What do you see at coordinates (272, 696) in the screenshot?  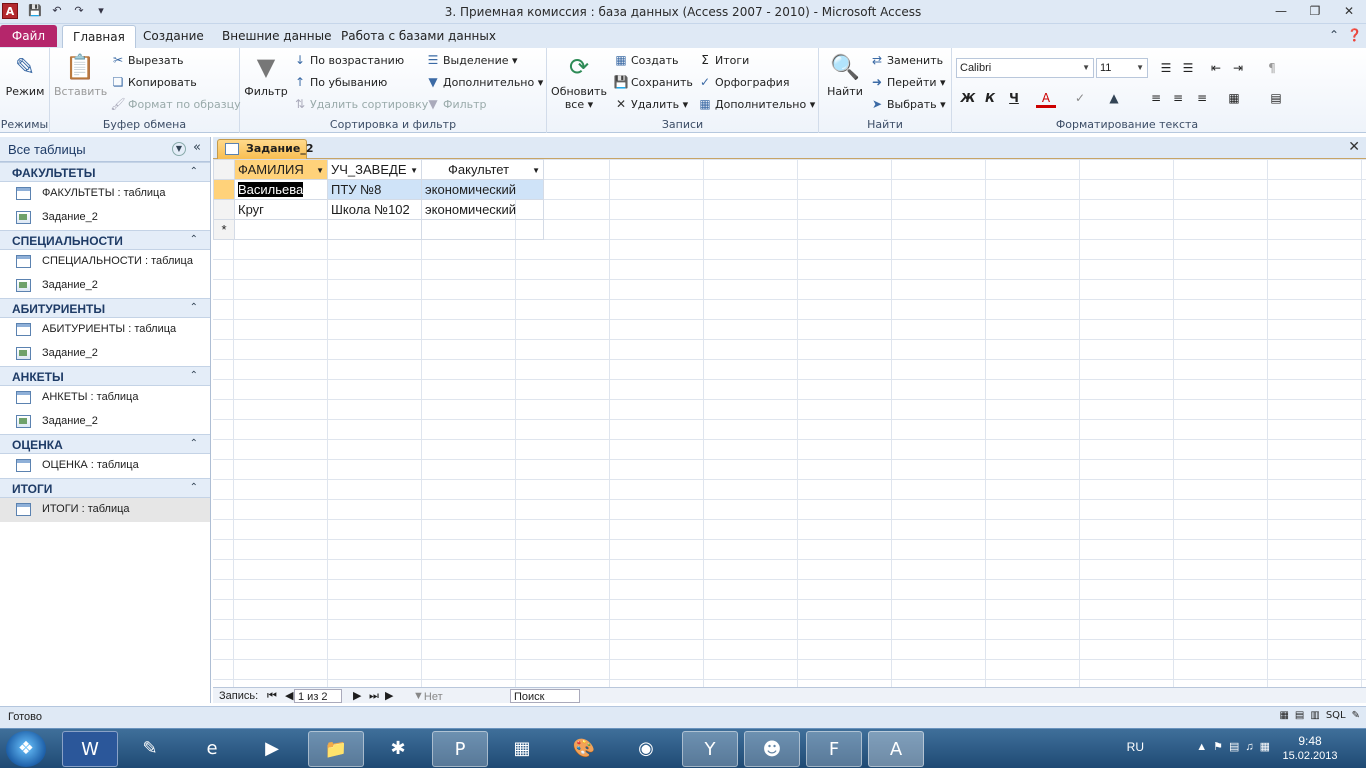 I see `first-record-icon: ⏮` at bounding box center [272, 696].